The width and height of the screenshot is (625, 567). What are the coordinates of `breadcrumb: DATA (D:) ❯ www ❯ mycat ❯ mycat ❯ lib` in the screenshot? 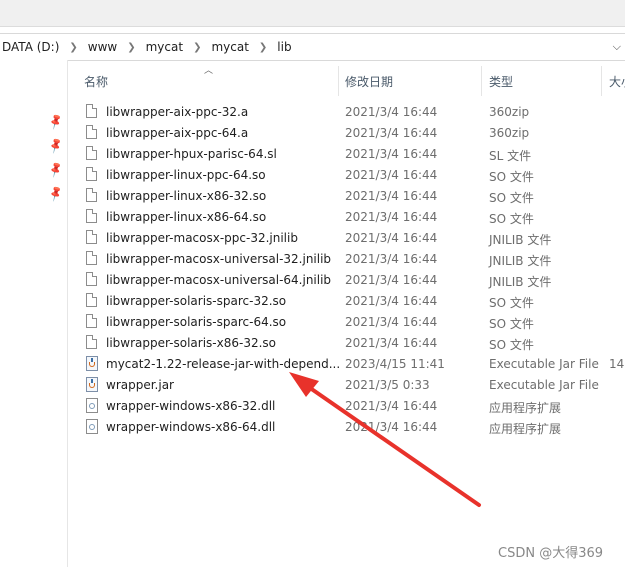 It's located at (147, 47).